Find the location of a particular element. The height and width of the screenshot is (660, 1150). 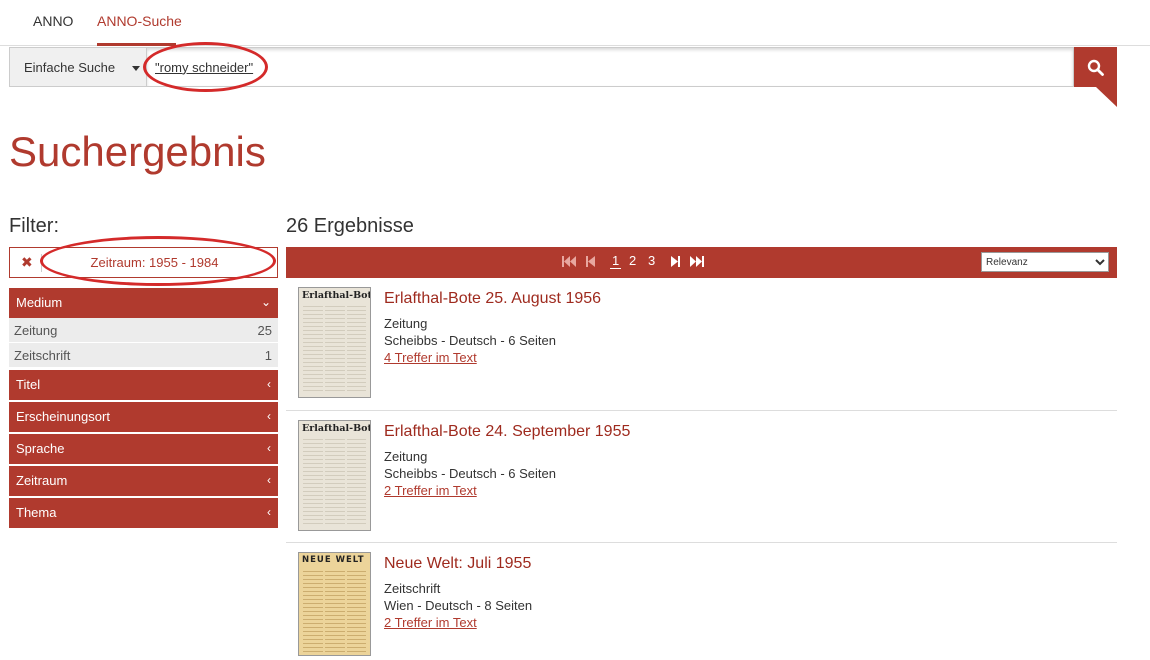

facet-label: Titel is located at coordinates (28, 384).